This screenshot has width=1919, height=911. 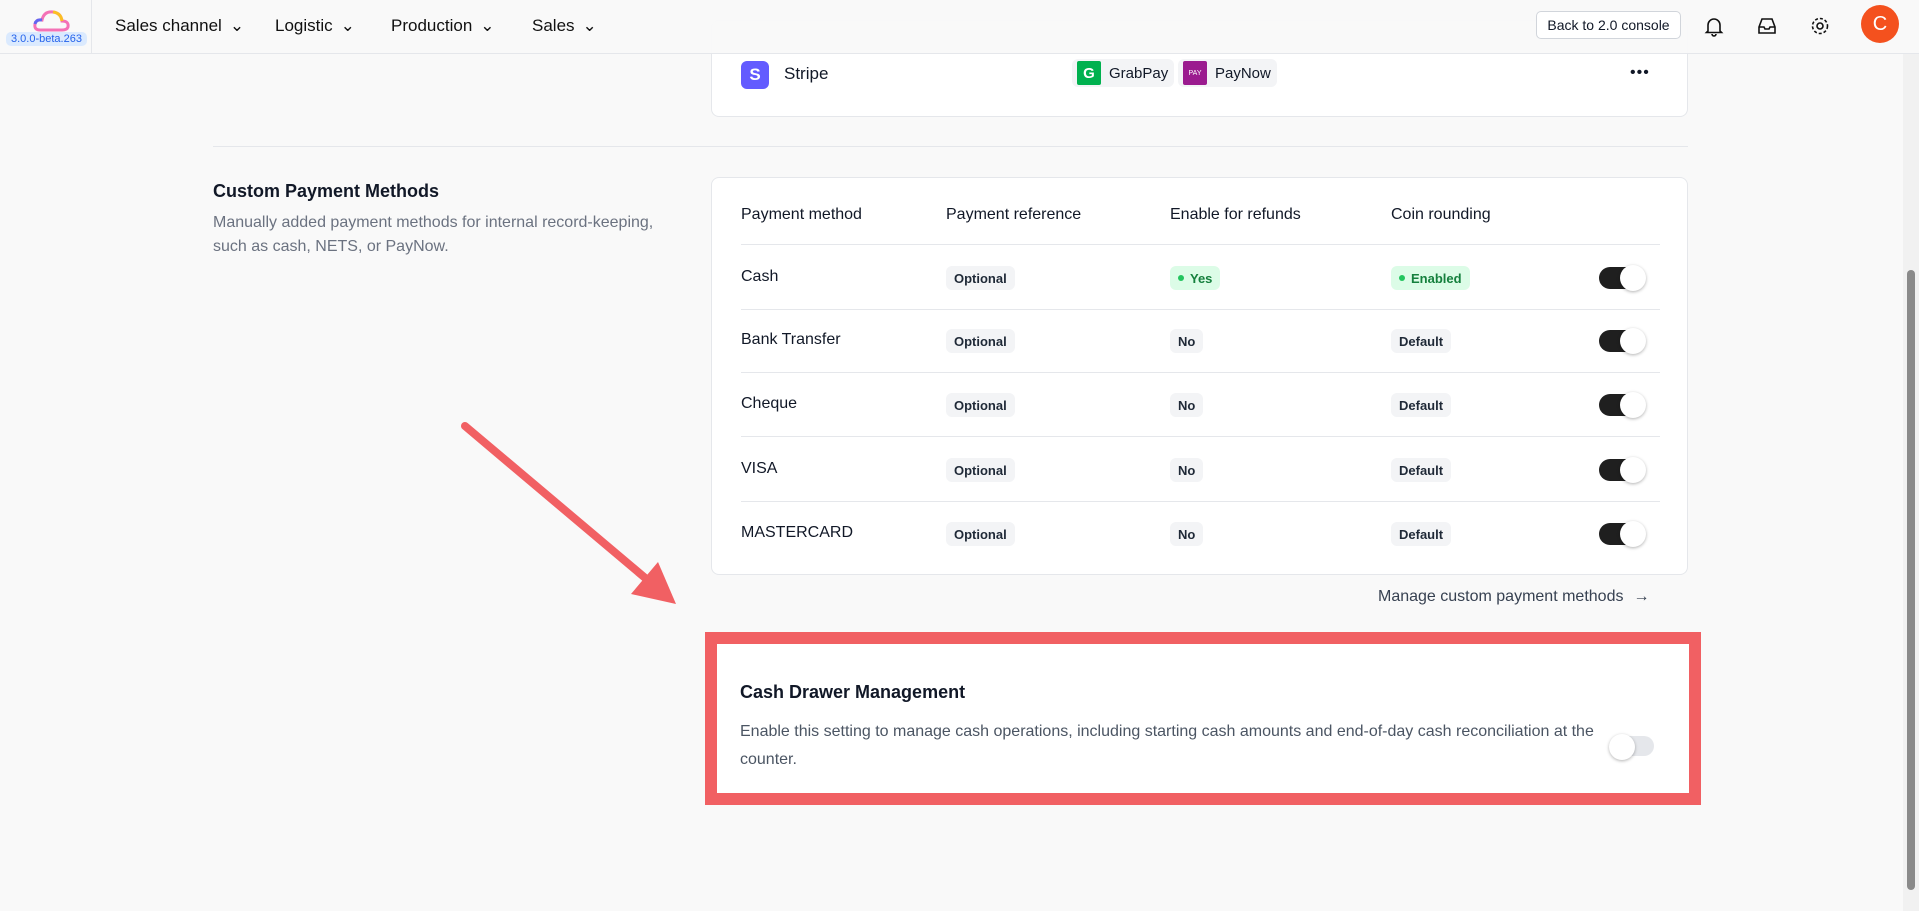 I want to click on nav-label: Logistic, so click(x=304, y=25).